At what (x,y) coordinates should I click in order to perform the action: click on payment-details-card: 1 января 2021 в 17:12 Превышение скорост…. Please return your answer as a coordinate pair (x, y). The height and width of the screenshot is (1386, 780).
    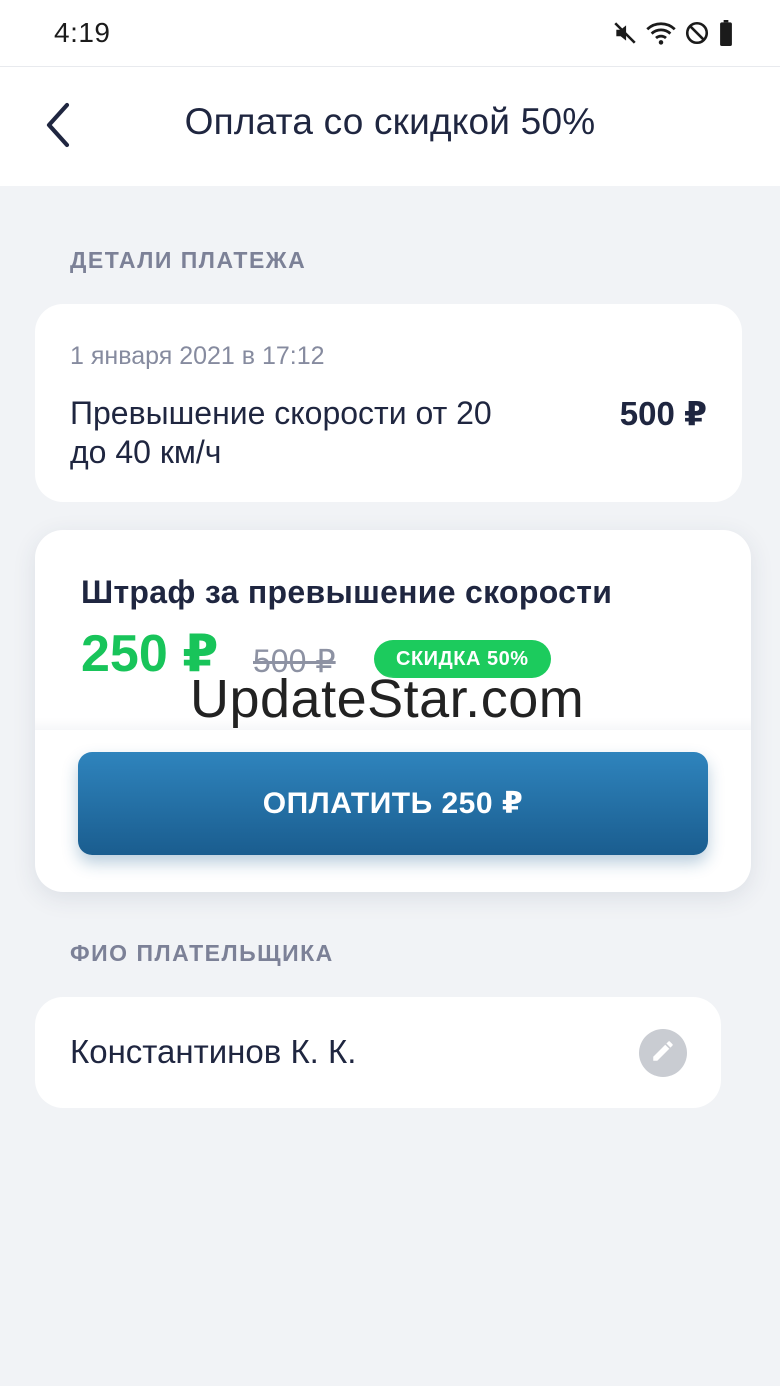
    Looking at the image, I should click on (388, 403).